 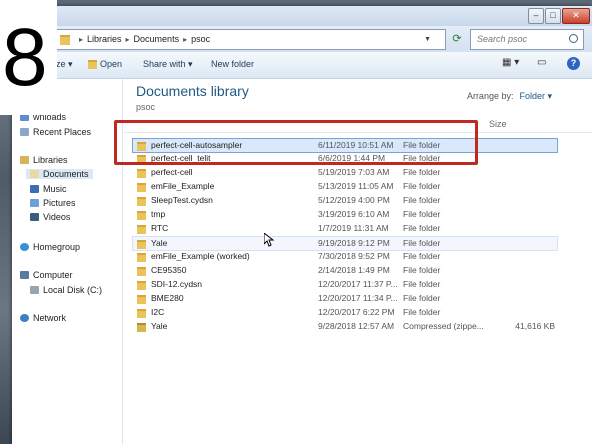 I want to click on breadcrumb-psoc: psoc, so click(x=200, y=39).